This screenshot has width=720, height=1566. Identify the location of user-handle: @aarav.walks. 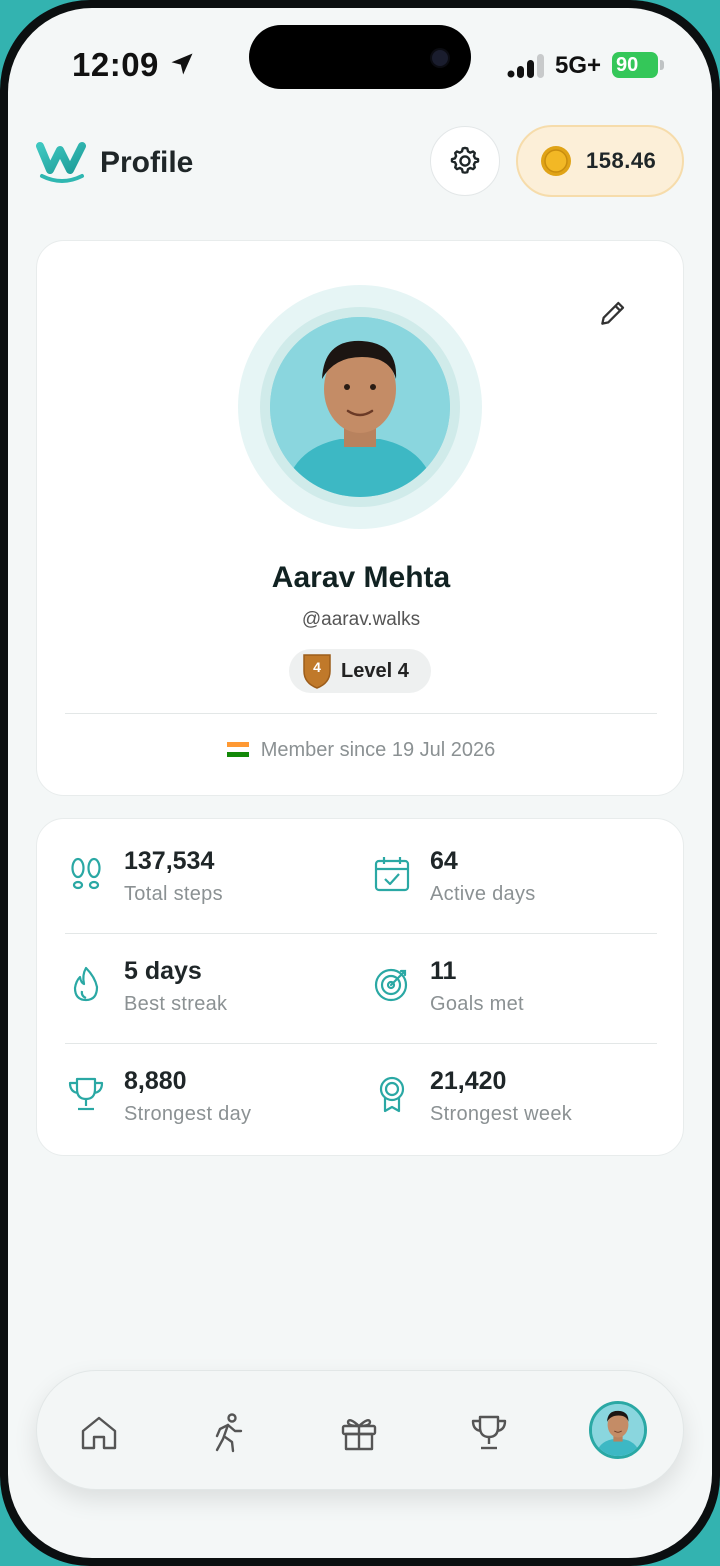
(361, 619).